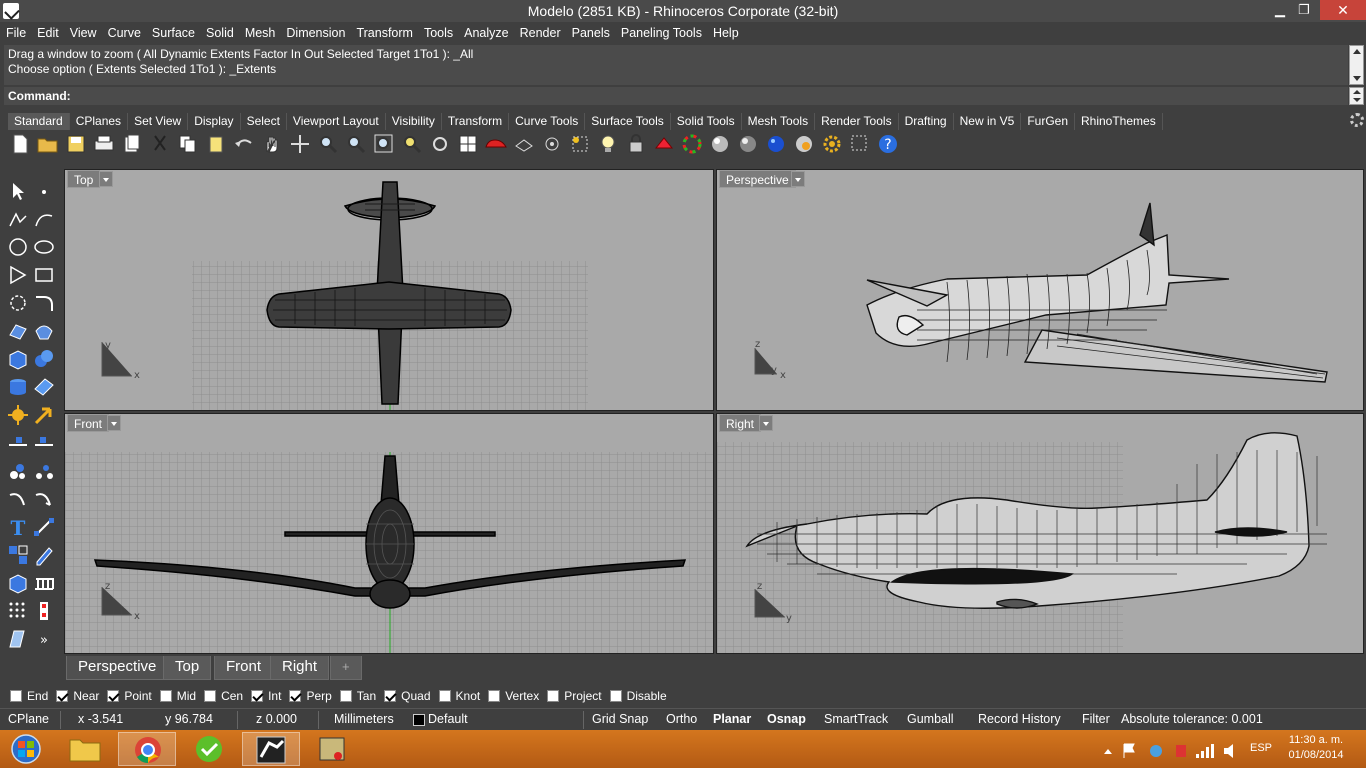  Describe the element at coordinates (18, 415) in the screenshot. I see `transform-star-icon` at that location.